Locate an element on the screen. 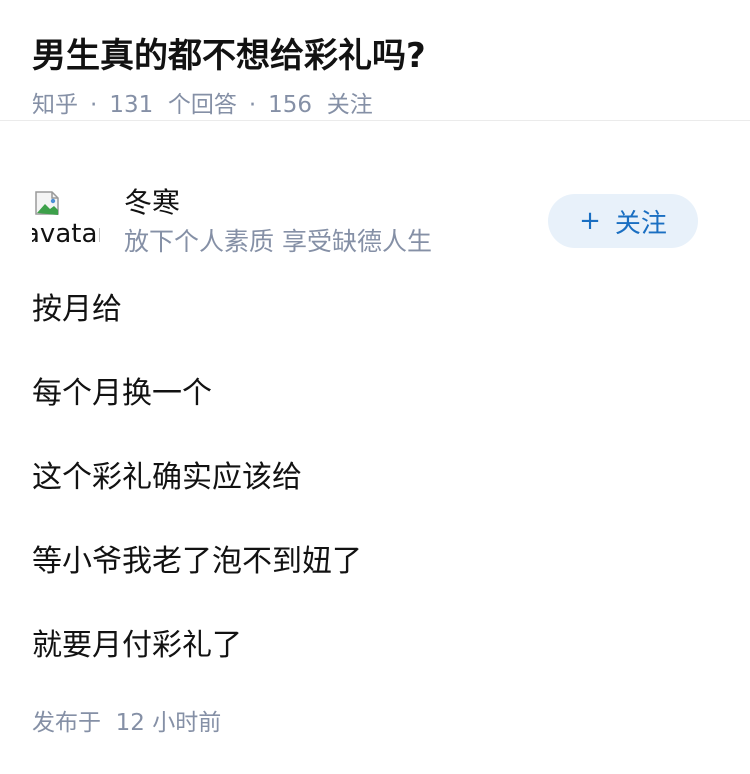 The height and width of the screenshot is (774, 750). answer-line: 按月给 is located at coordinates (77, 309).